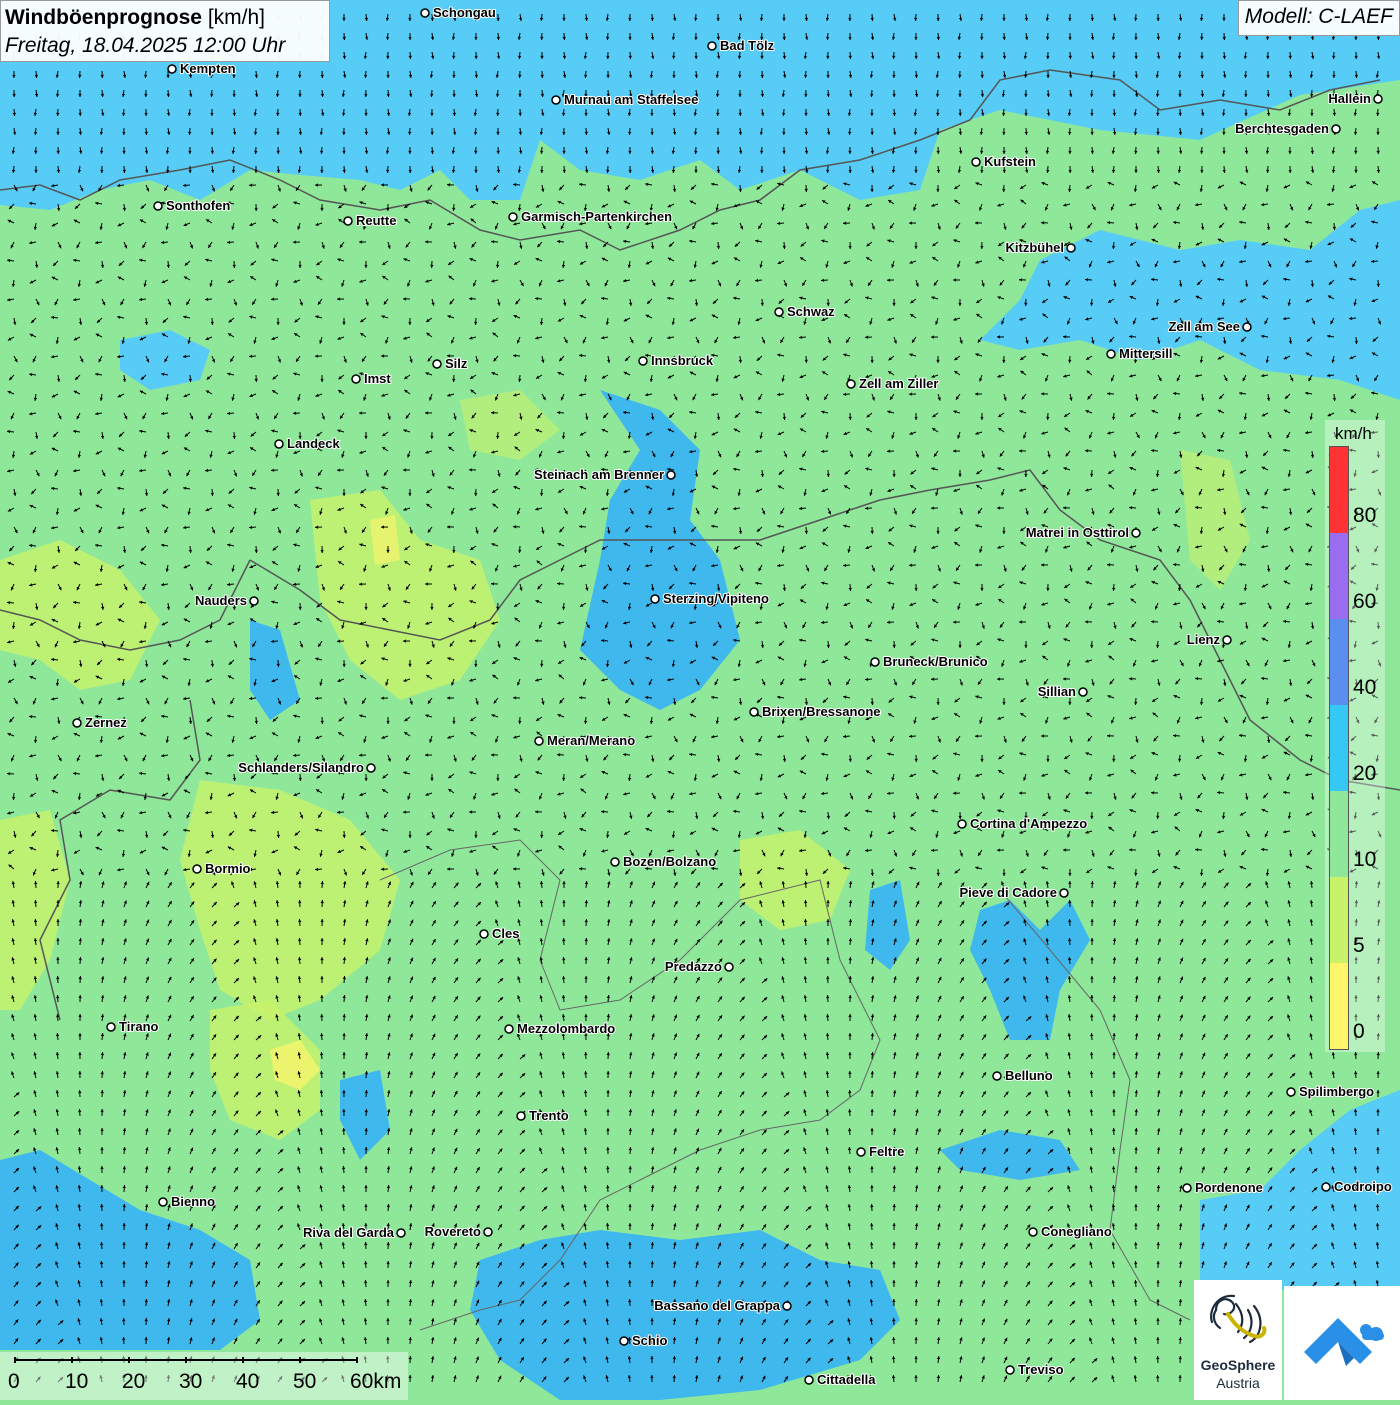 This screenshot has width=1400, height=1405. I want to click on gust-zone-0-5-oetztal, so click(385, 540).